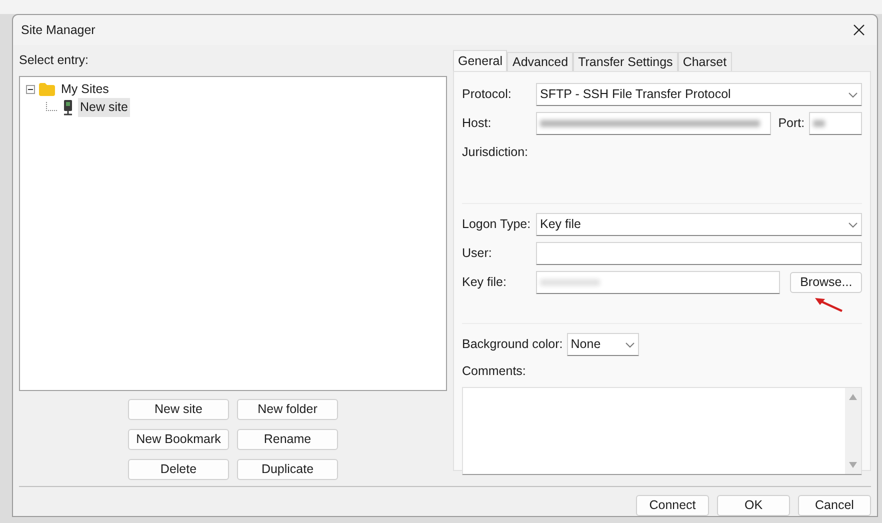 The height and width of the screenshot is (523, 882). What do you see at coordinates (560, 225) in the screenshot?
I see `combo-value: Key file` at bounding box center [560, 225].